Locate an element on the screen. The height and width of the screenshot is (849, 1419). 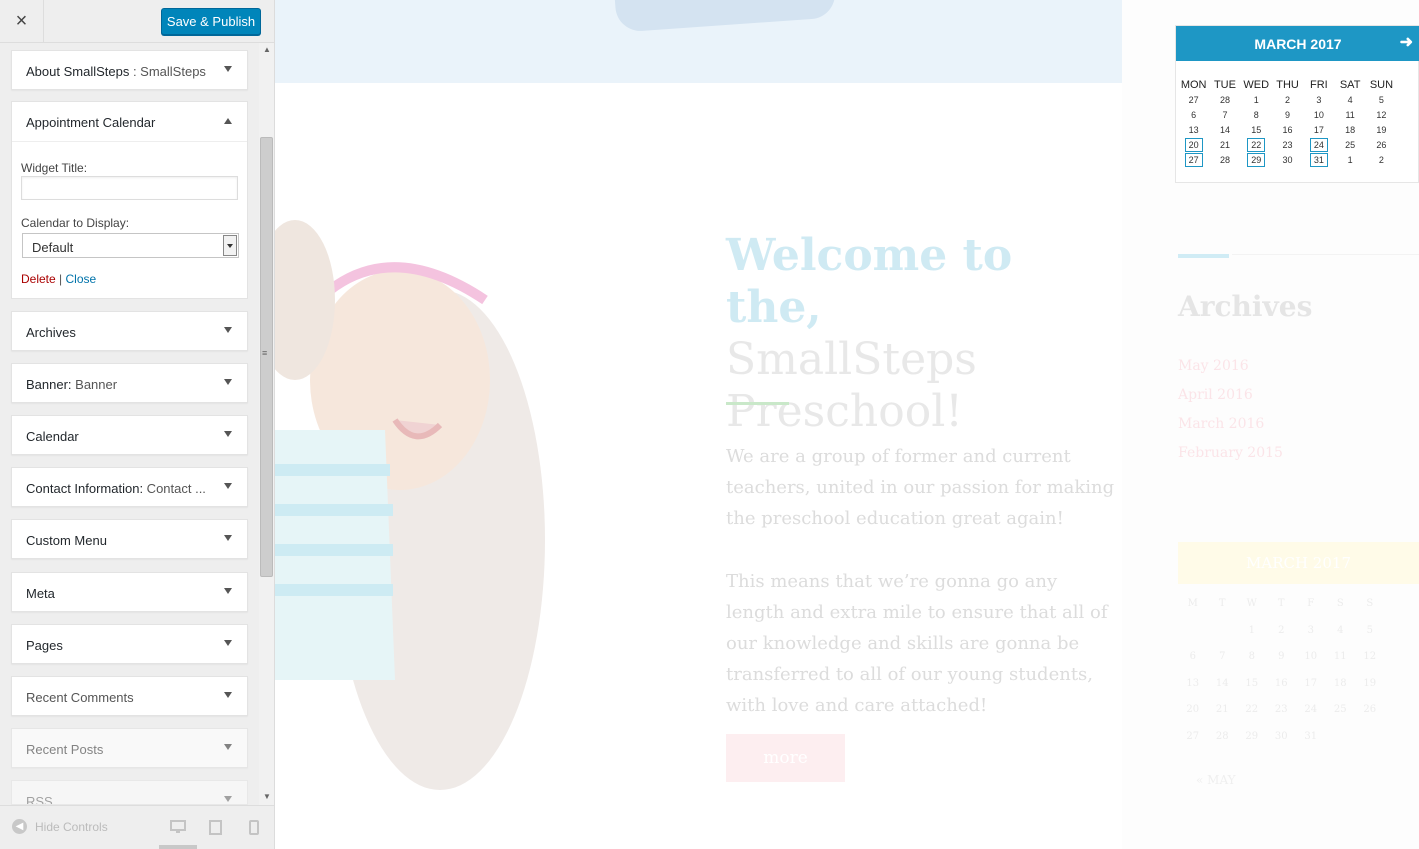
widget-recent-posts: Recent Posts is located at coordinates (129, 748).